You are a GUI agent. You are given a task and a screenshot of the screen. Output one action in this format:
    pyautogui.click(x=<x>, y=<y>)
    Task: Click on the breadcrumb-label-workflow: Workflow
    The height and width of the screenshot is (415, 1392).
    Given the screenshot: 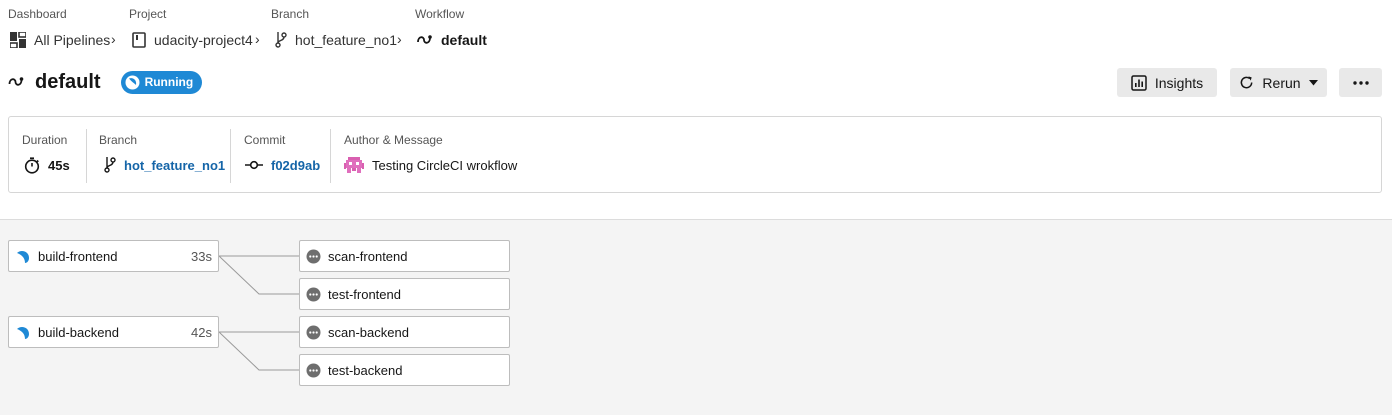 What is the action you would take?
    pyautogui.click(x=440, y=14)
    